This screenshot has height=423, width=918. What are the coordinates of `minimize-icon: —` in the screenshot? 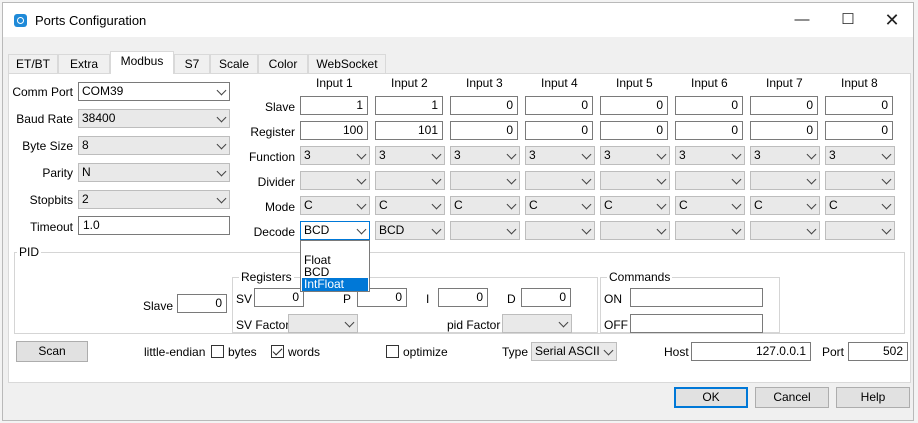 It's located at (802, 20).